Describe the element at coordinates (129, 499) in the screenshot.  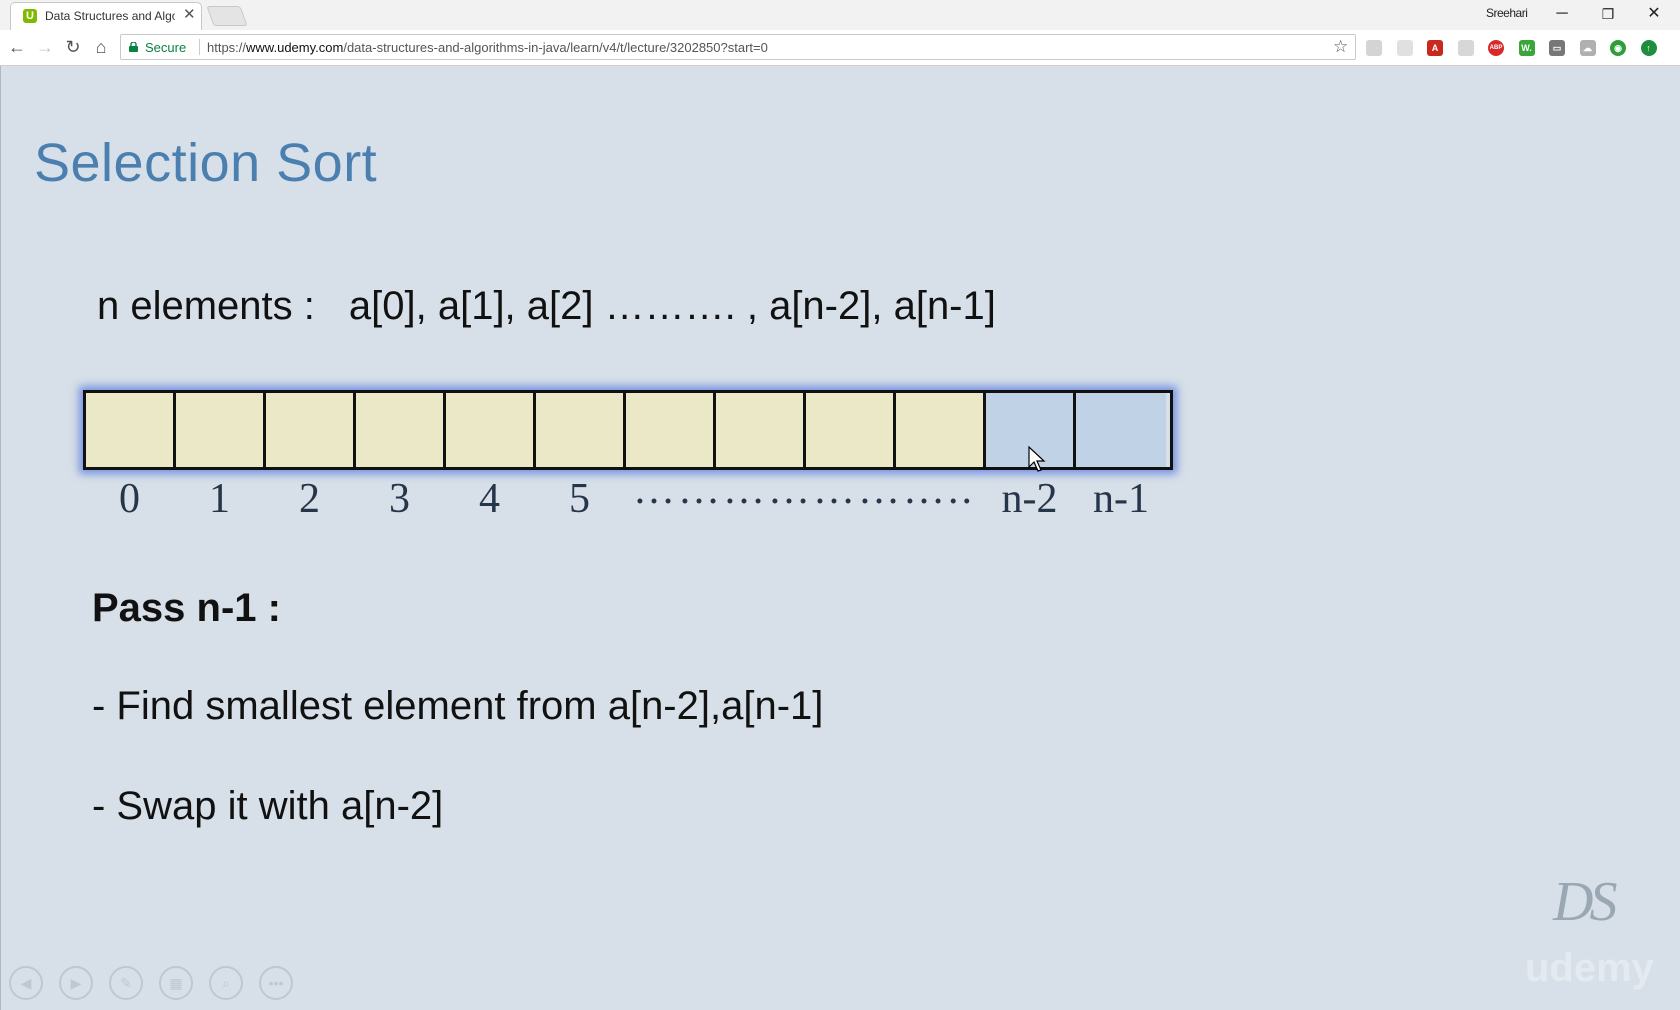
I see `cell-index-label: 0` at that location.